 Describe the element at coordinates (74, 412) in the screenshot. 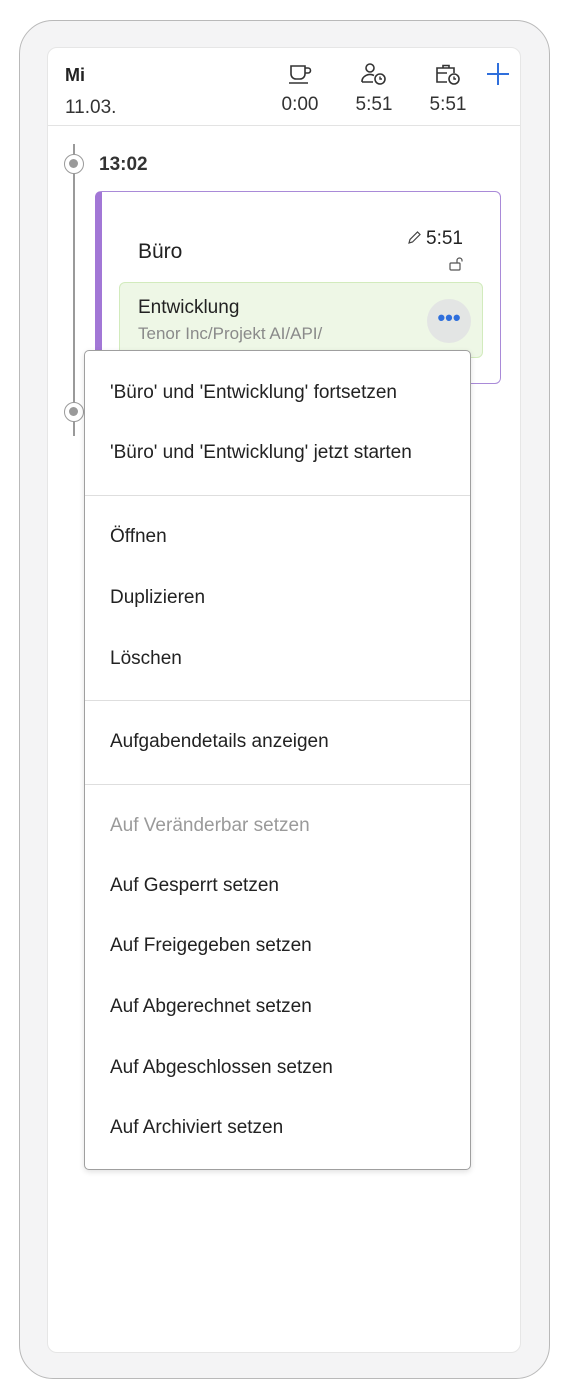

I see `timeline-end-marker` at that location.